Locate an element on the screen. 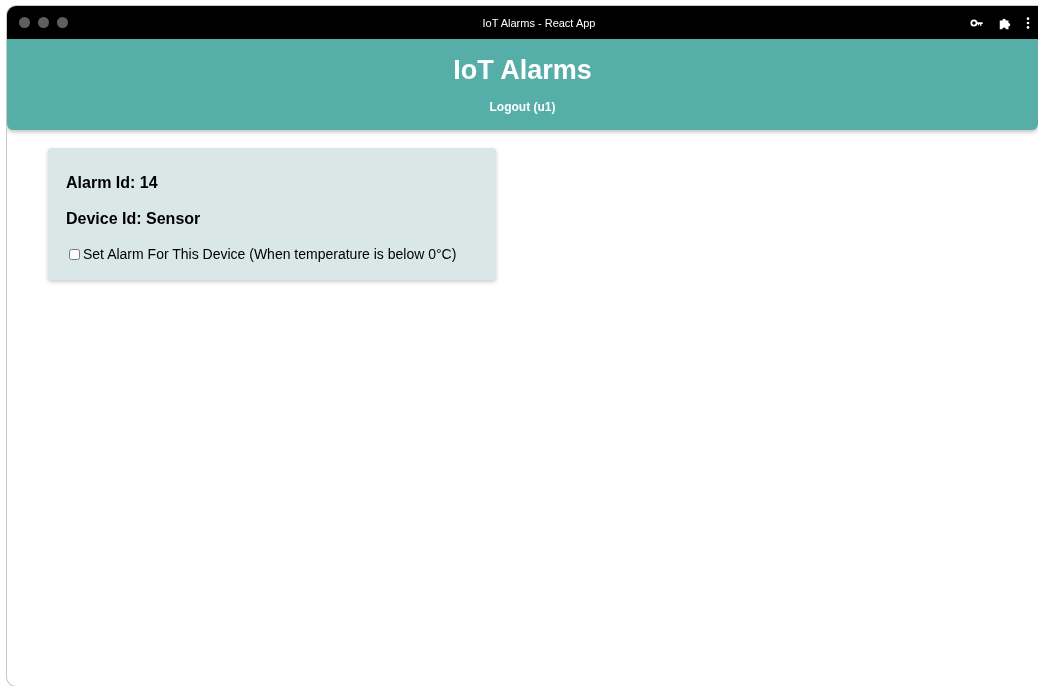 The width and height of the screenshot is (1038, 686). alarm-id: Alarm Id: 14 is located at coordinates (112, 183).